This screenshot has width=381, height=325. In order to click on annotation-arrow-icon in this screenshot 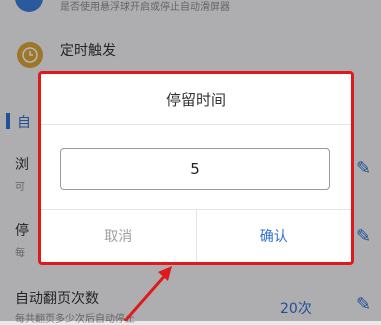, I will do `click(147, 293)`.